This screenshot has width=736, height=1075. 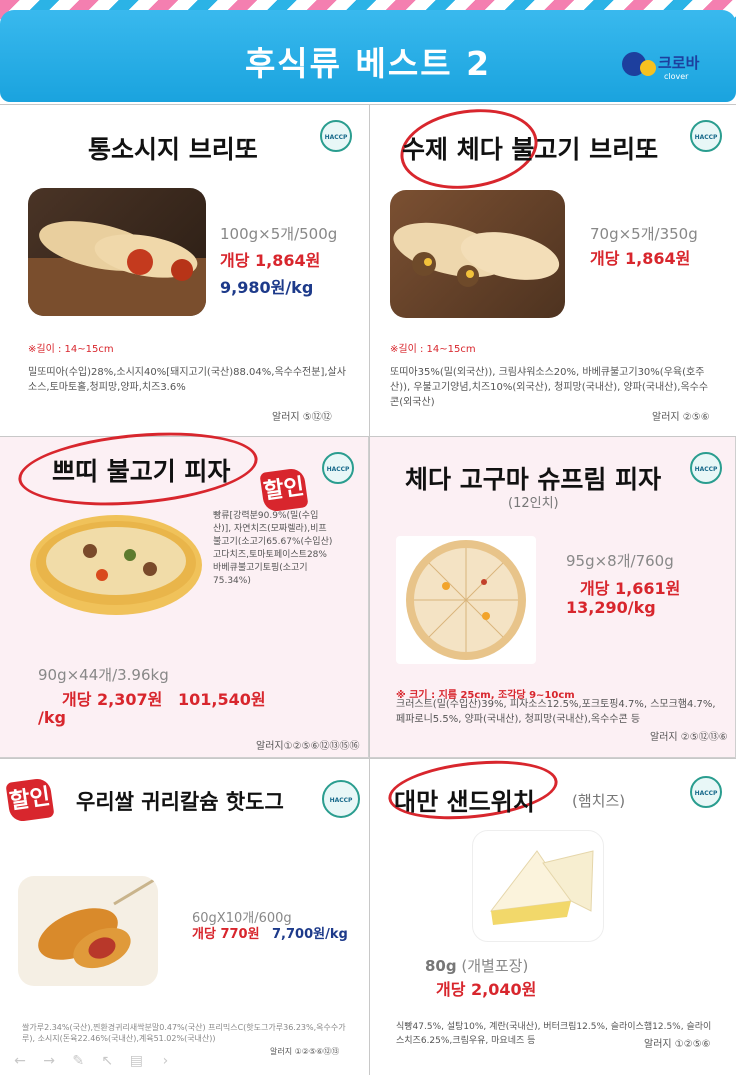 I want to click on allergen-text: 알러지 ①②⑤⑥⑫⑬, so click(x=305, y=1051).